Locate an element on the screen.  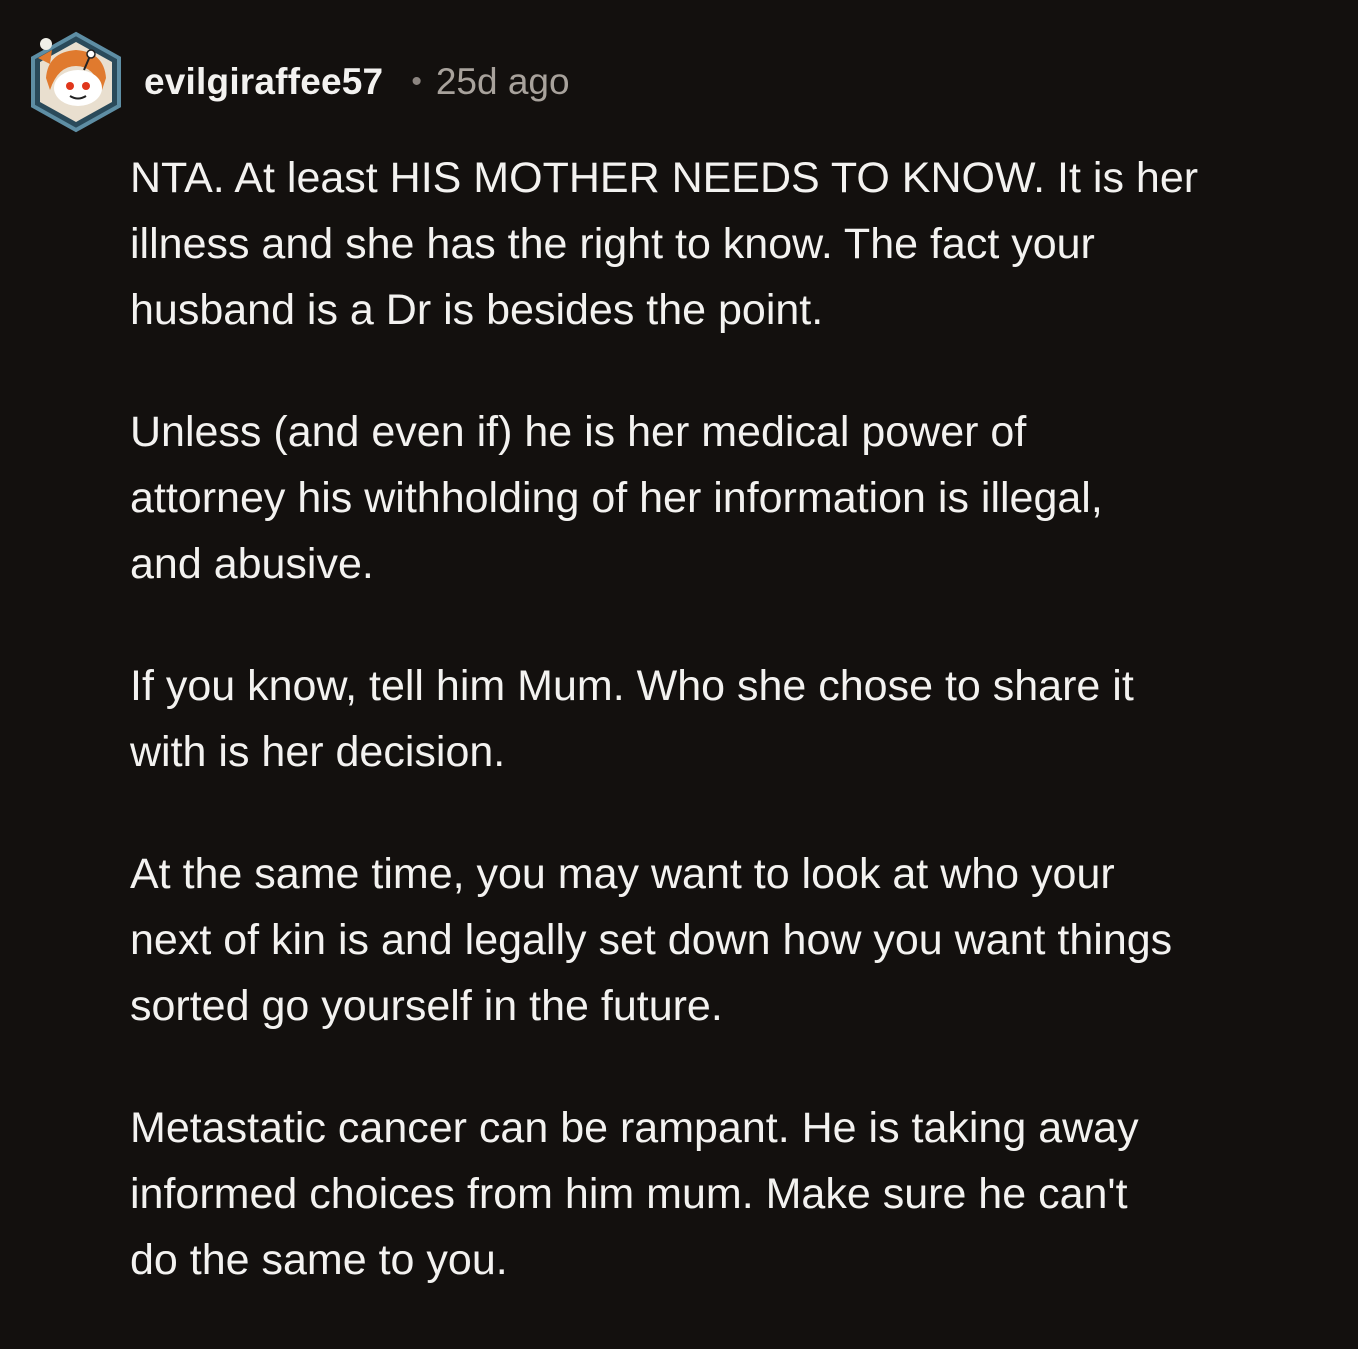
comment-header: evilgiraffee57 • 25d ago is located at coordinates (297, 82).